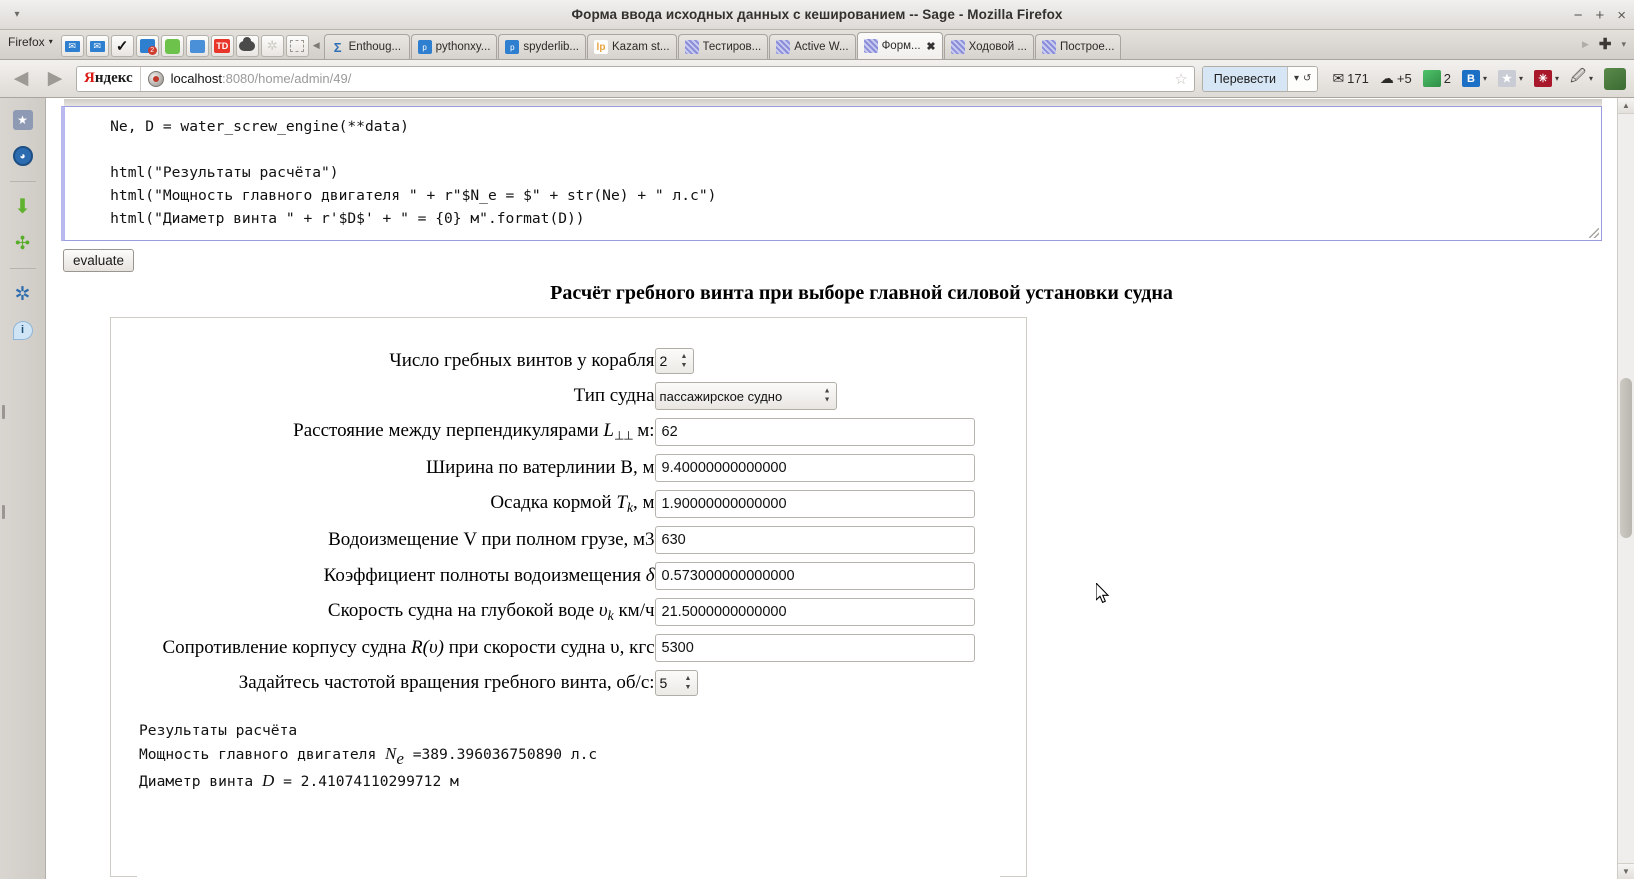 Image resolution: width=1634 pixels, height=879 pixels. What do you see at coordinates (814, 468) in the screenshot?
I see `waterline-width-field` at bounding box center [814, 468].